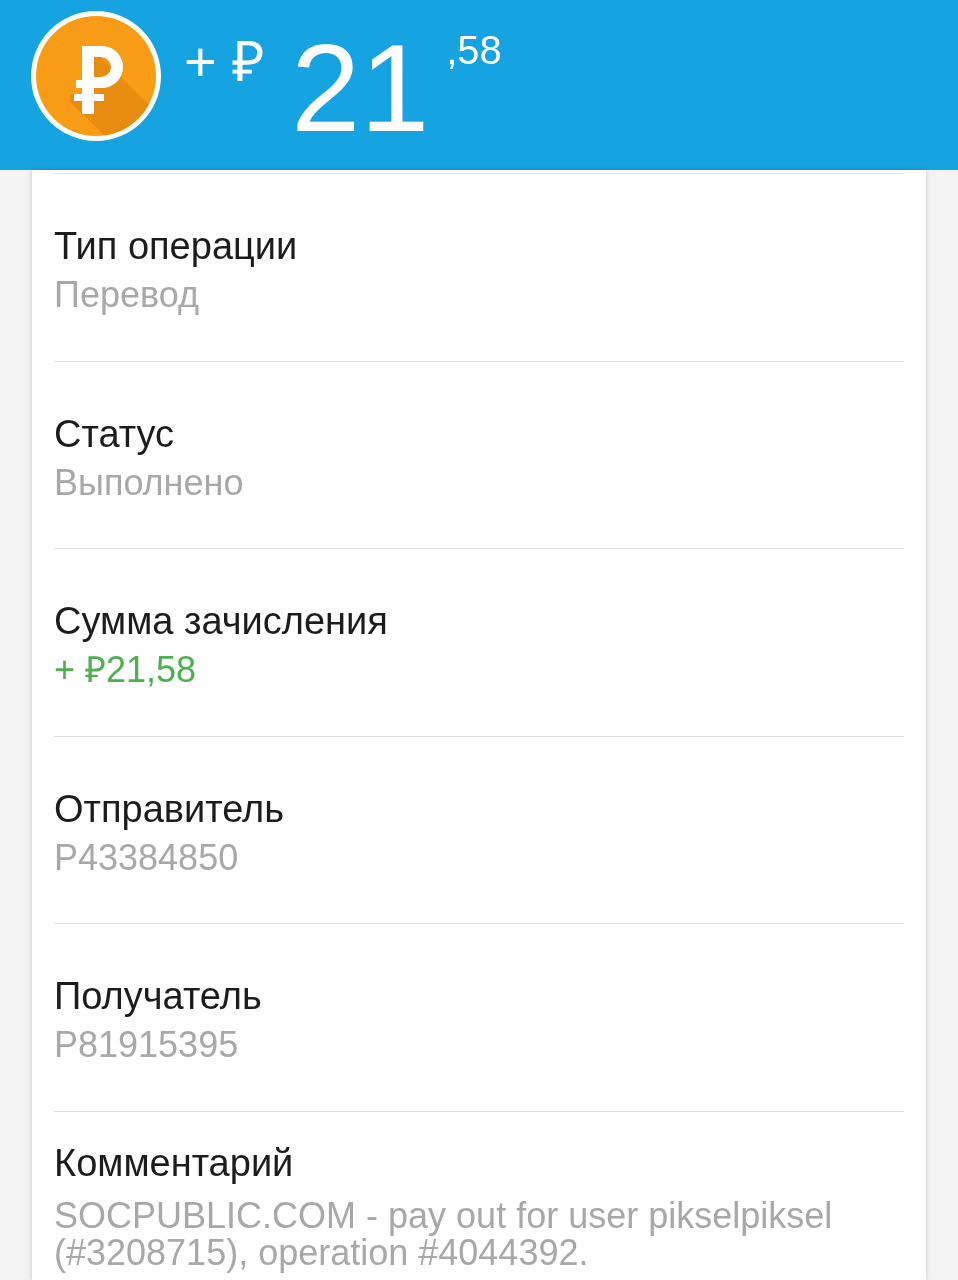  What do you see at coordinates (158, 996) in the screenshot?
I see `detail-label: Получатель` at bounding box center [158, 996].